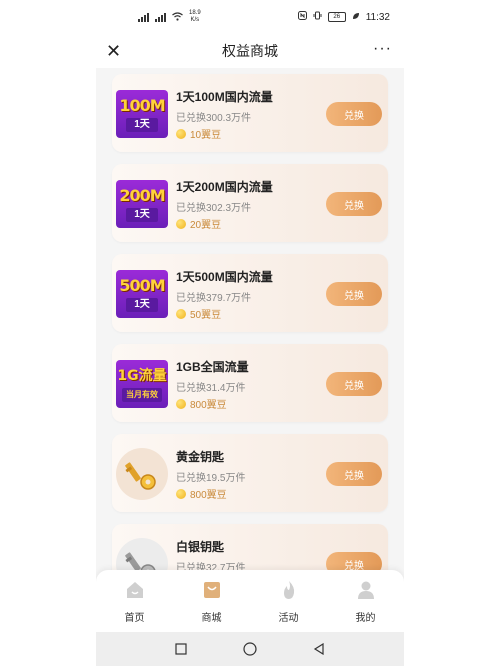 The height and width of the screenshot is (666, 500). I want to click on product-sold-count: 已兑换31.4万件, so click(211, 388).